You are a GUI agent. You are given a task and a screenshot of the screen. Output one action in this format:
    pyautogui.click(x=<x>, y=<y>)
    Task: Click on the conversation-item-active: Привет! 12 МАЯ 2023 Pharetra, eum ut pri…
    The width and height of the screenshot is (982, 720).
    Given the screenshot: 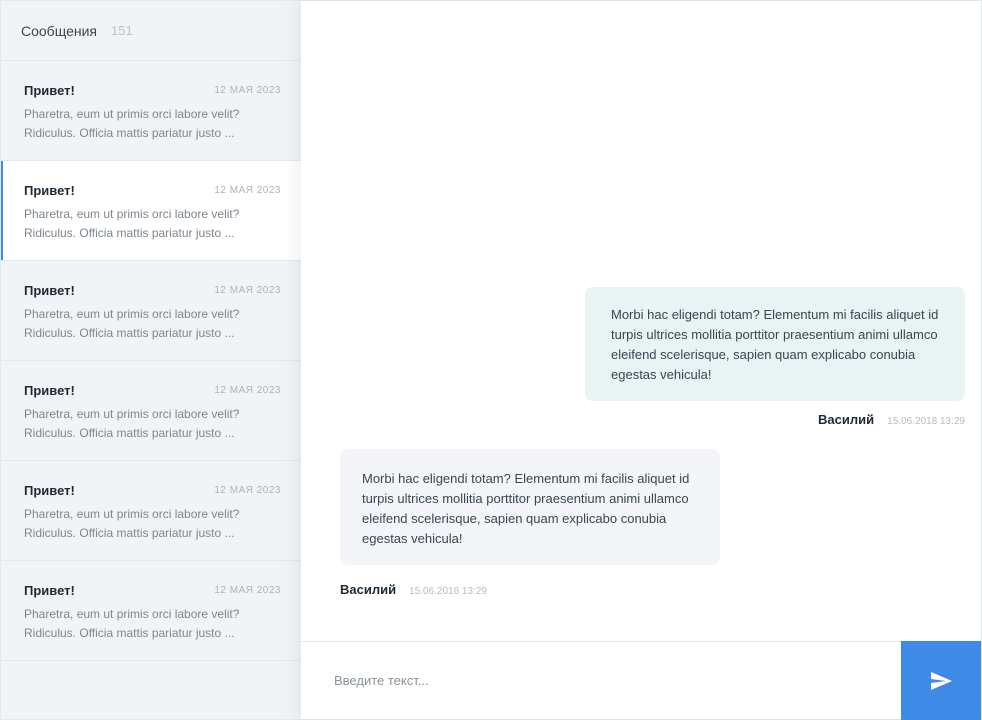 What is the action you would take?
    pyautogui.click(x=151, y=211)
    